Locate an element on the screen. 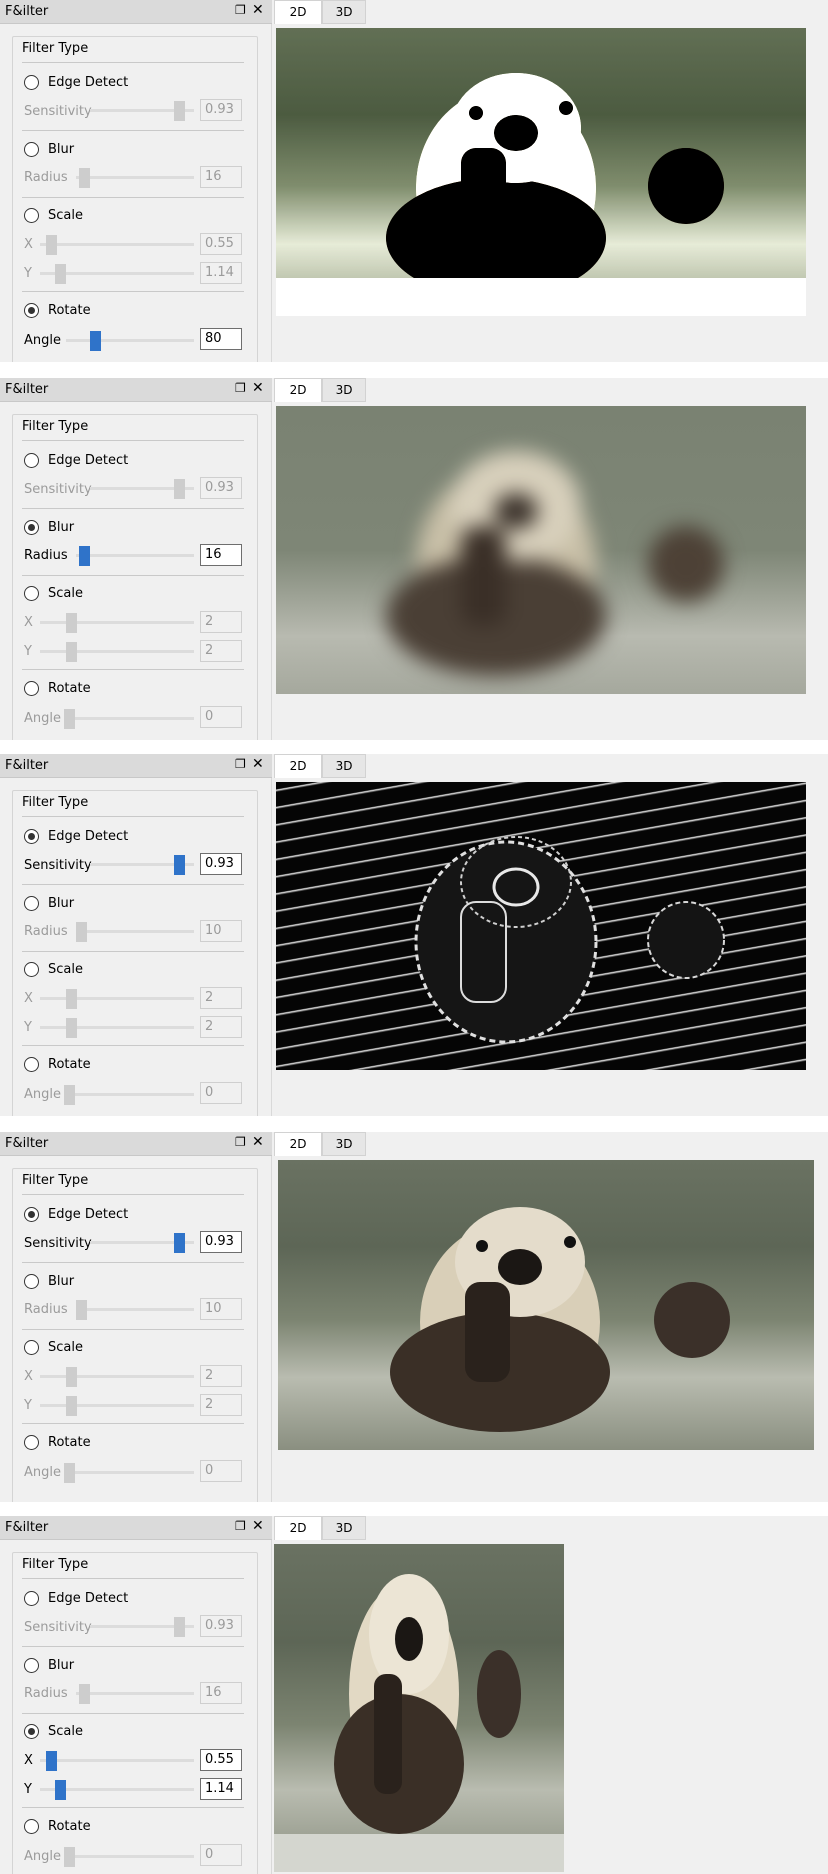  angle-spinbox: 80 is located at coordinates (221, 339).